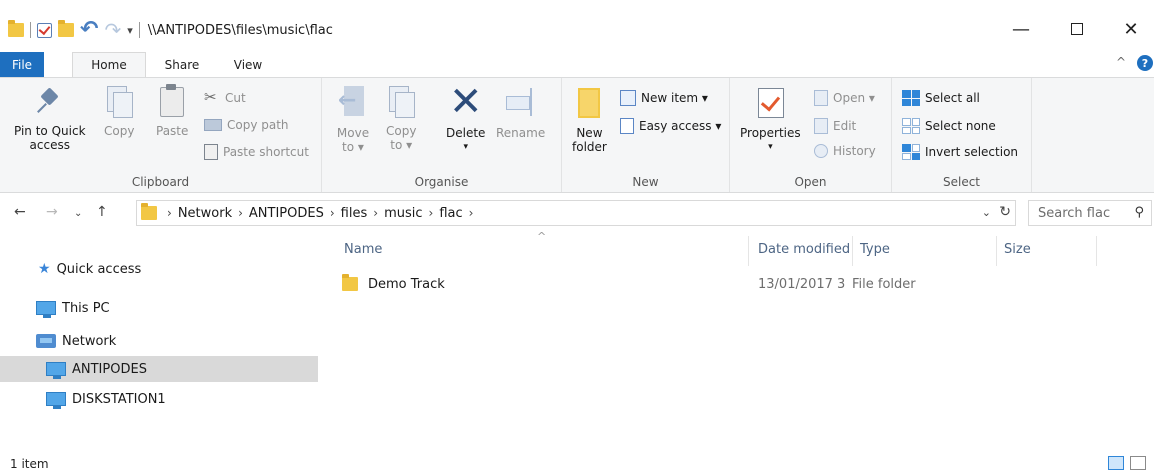 Image resolution: width=1154 pixels, height=472 pixels. Describe the element at coordinates (205, 213) in the screenshot. I see `breadcrumb-network: Network` at that location.